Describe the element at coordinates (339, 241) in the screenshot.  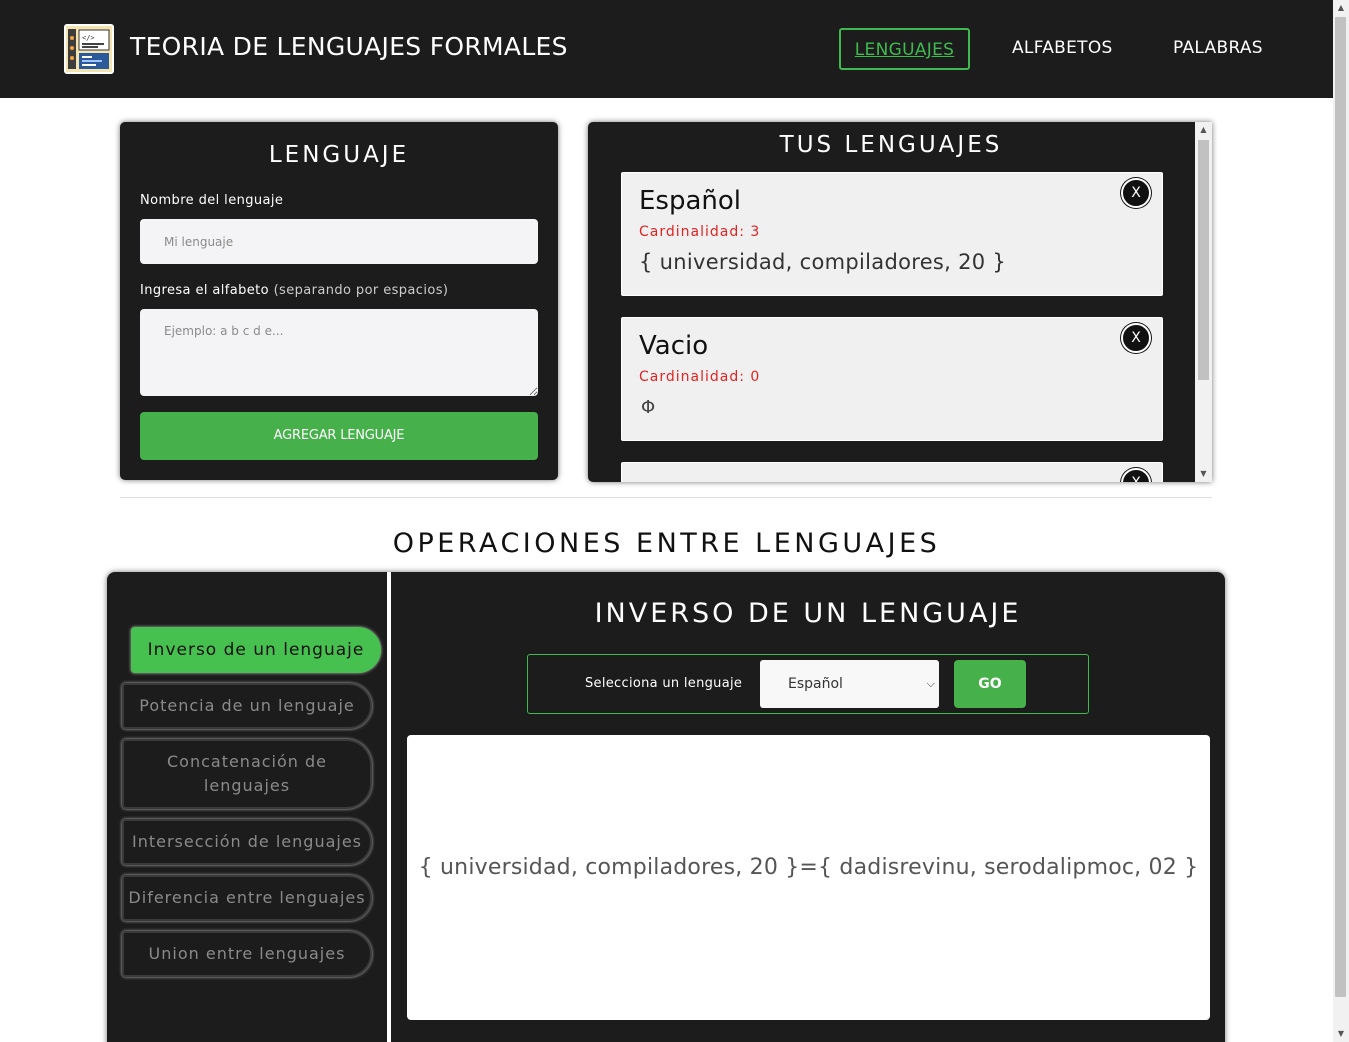
I see `language-name-input` at that location.